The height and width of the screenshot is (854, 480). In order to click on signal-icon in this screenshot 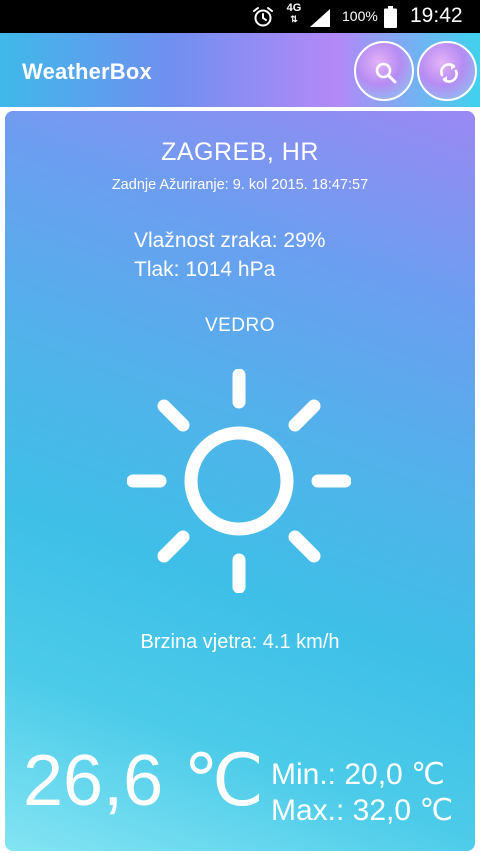, I will do `click(320, 18)`.